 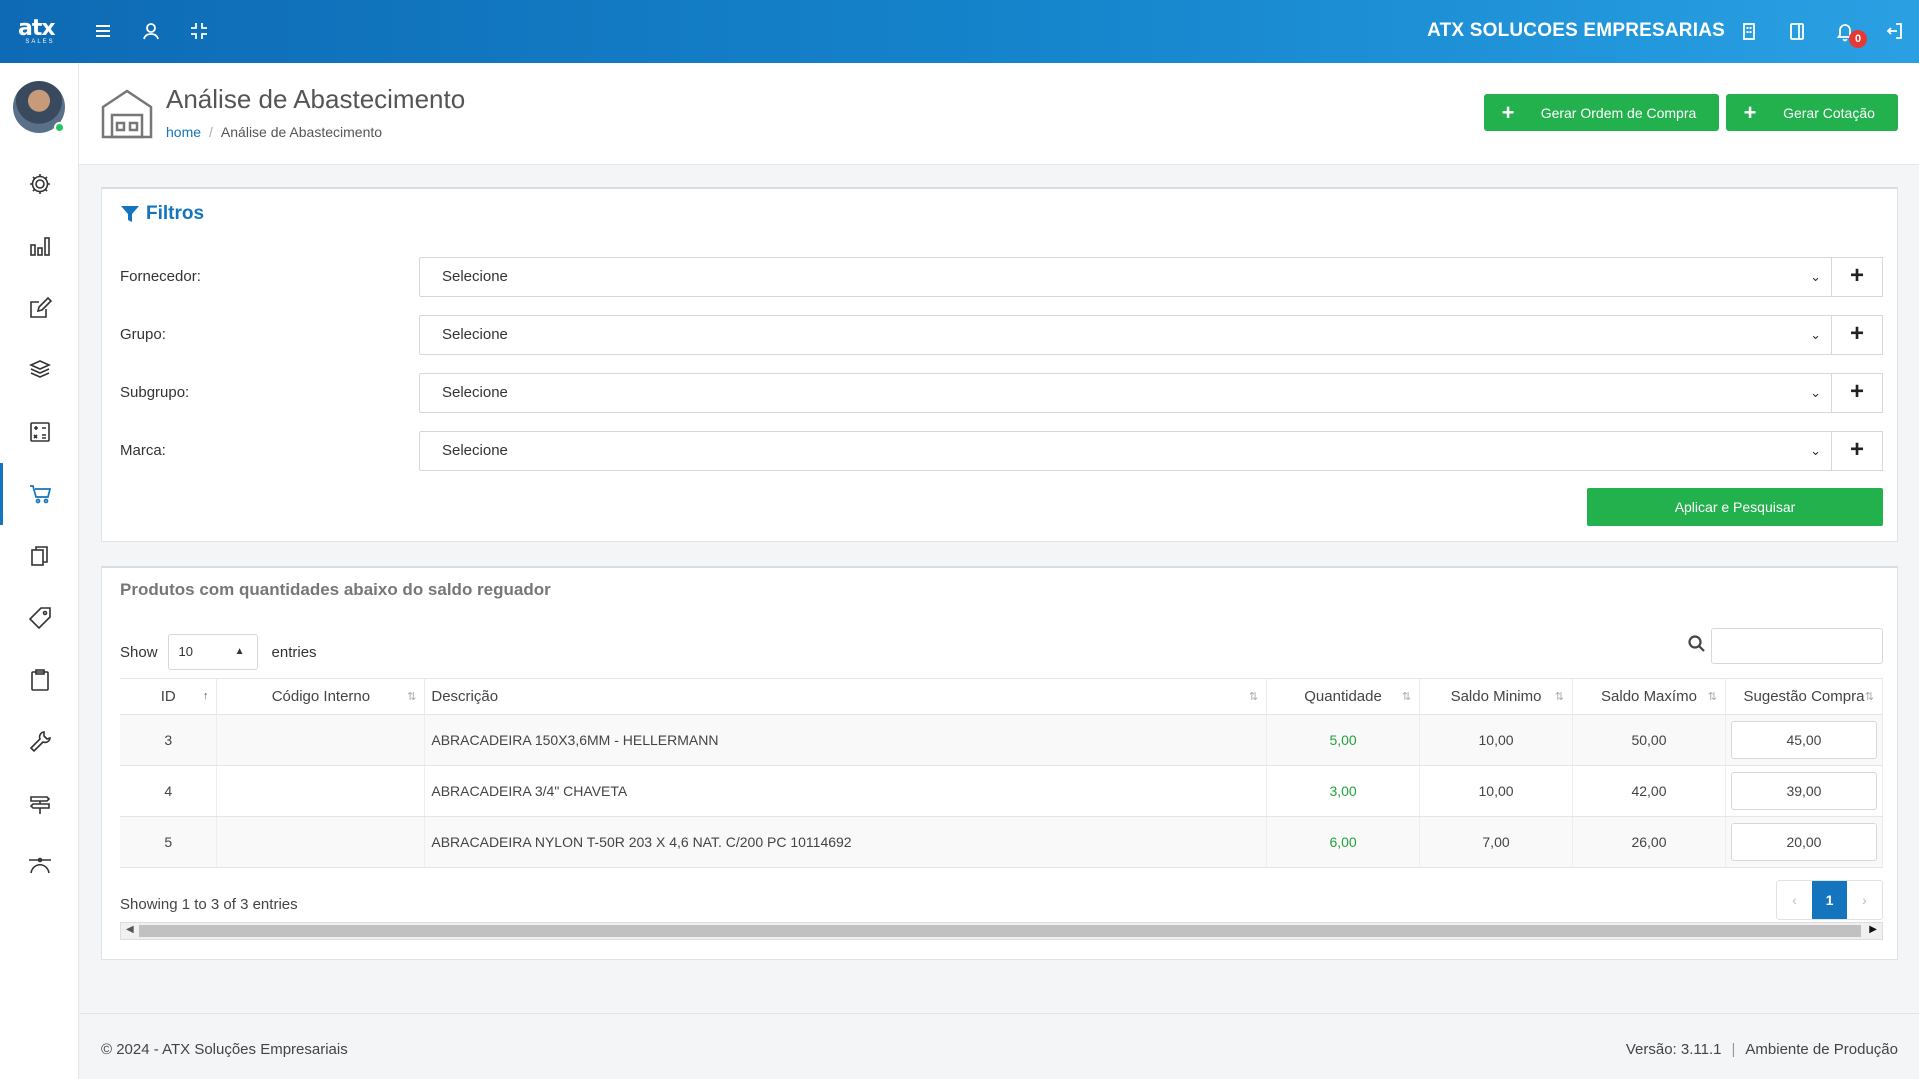 I want to click on grupo-label: Grupo:, so click(x=143, y=334).